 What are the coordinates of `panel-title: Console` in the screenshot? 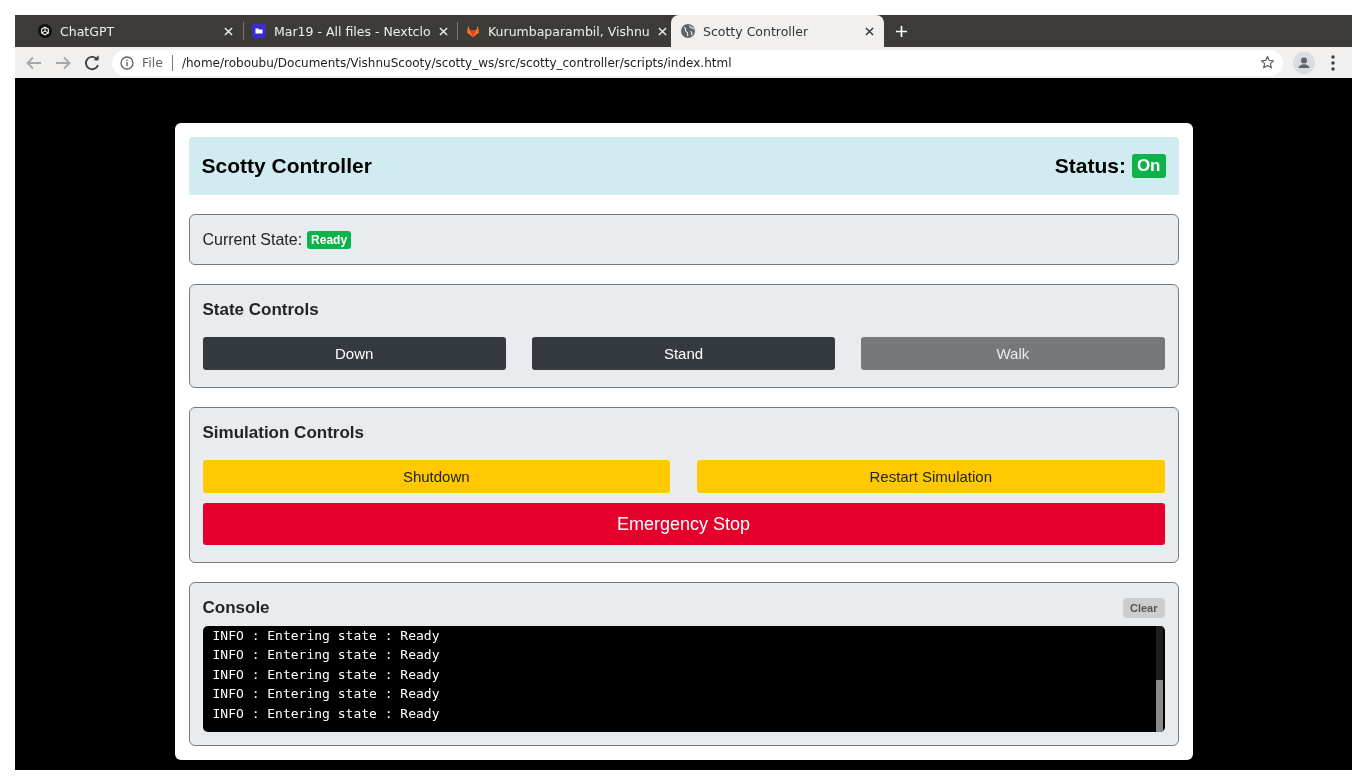 It's located at (236, 608).